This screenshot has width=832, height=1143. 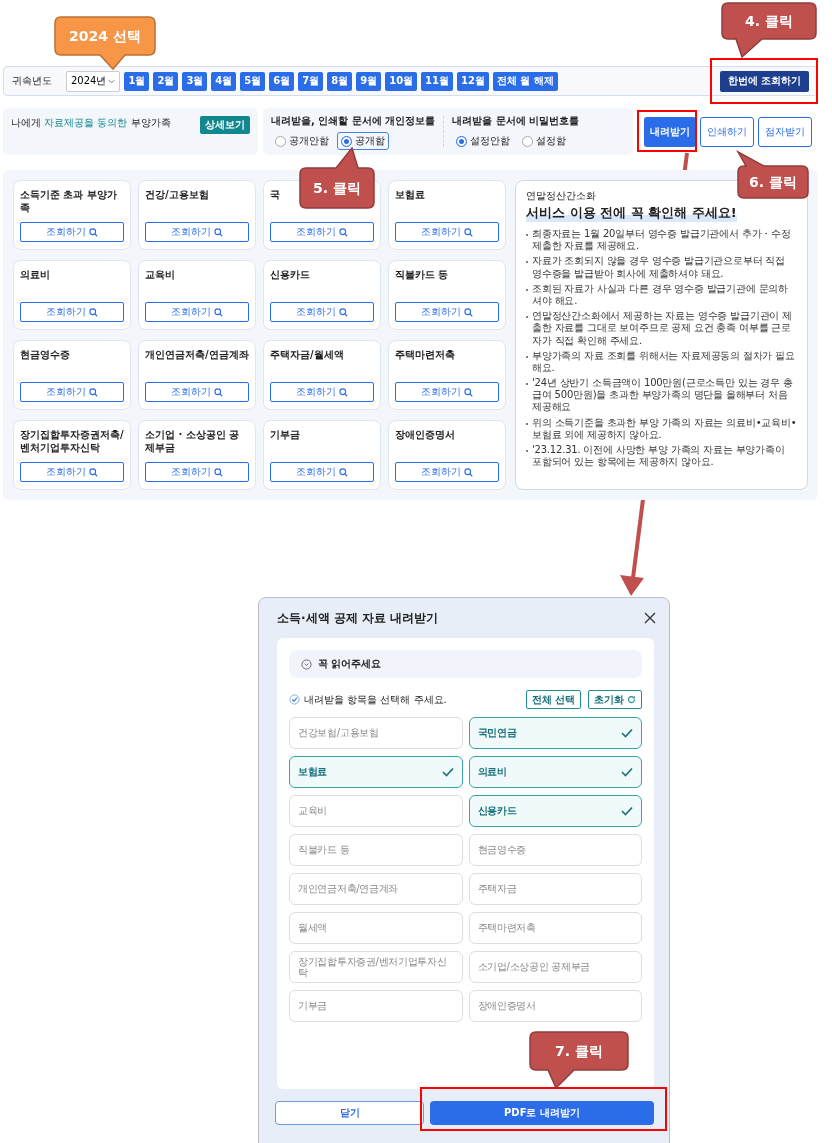 What do you see at coordinates (177, 194) in the screenshot?
I see `category-title: 건강/고용보험` at bounding box center [177, 194].